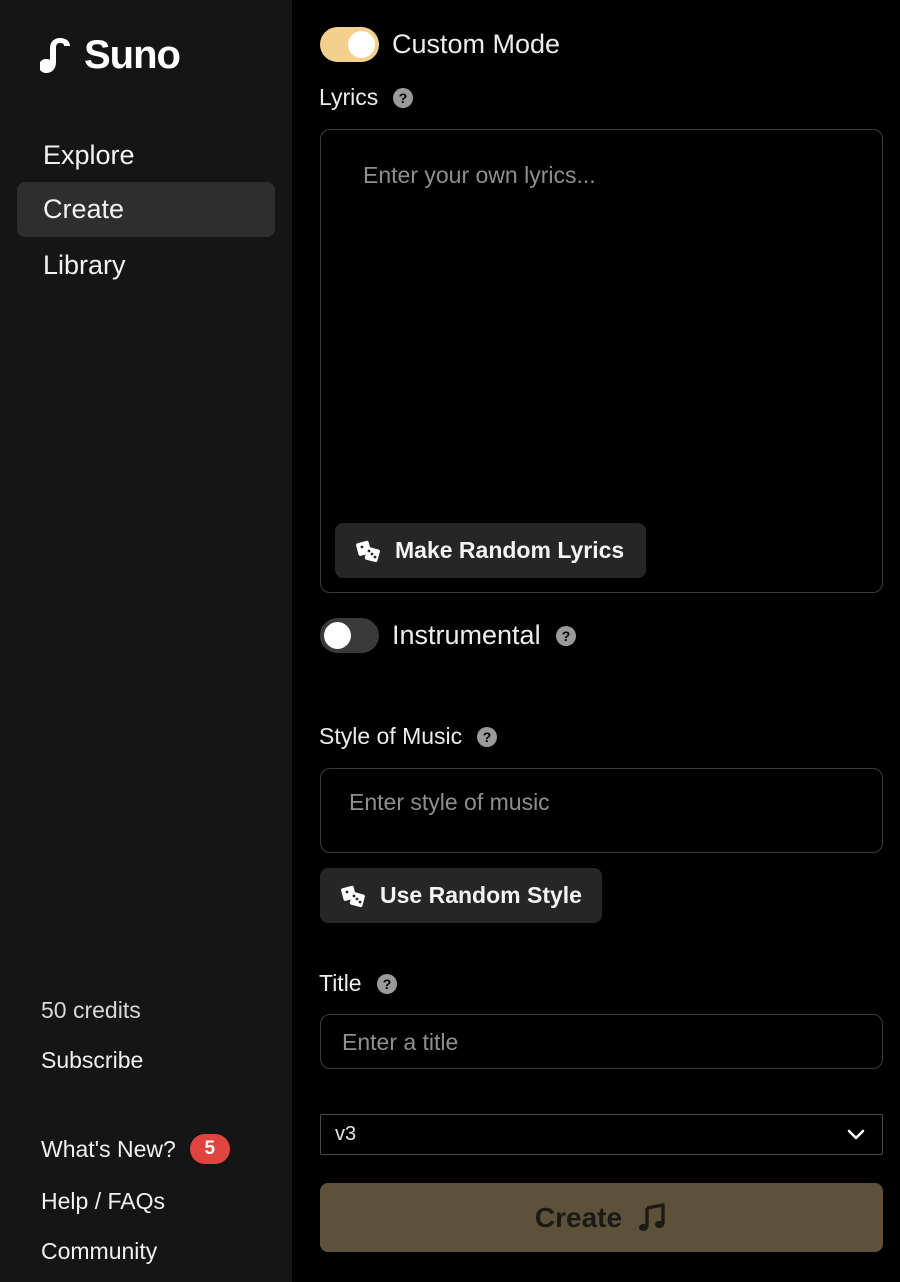 The height and width of the screenshot is (1282, 900). Describe the element at coordinates (481, 895) in the screenshot. I see `use-random-style-label: Use Random Style` at that location.